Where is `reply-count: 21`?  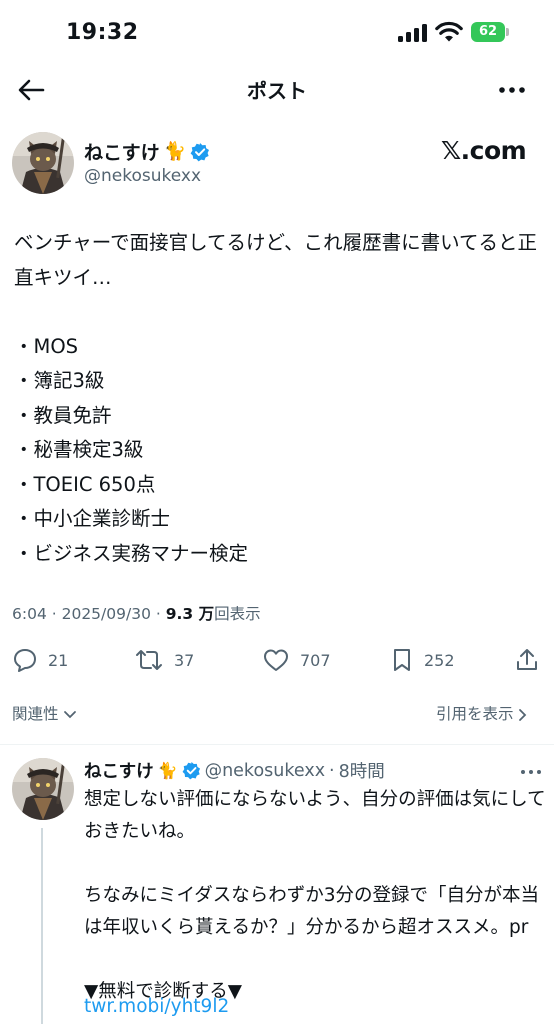
reply-count: 21 is located at coordinates (58, 660).